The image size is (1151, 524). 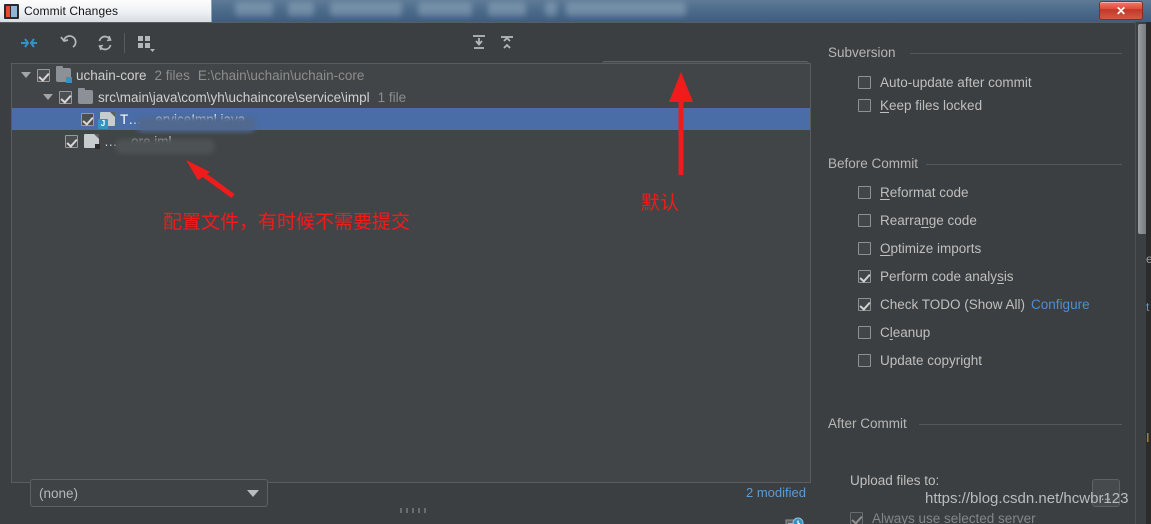 What do you see at coordinates (111, 75) in the screenshot?
I see `tree-node-name: uchain-core` at bounding box center [111, 75].